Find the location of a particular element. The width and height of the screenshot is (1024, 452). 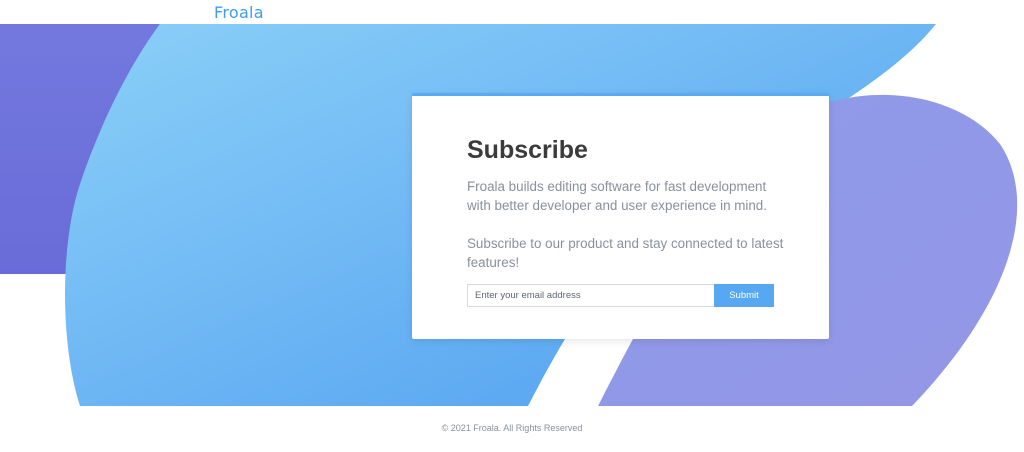

card-title: Subscribe is located at coordinates (527, 150).